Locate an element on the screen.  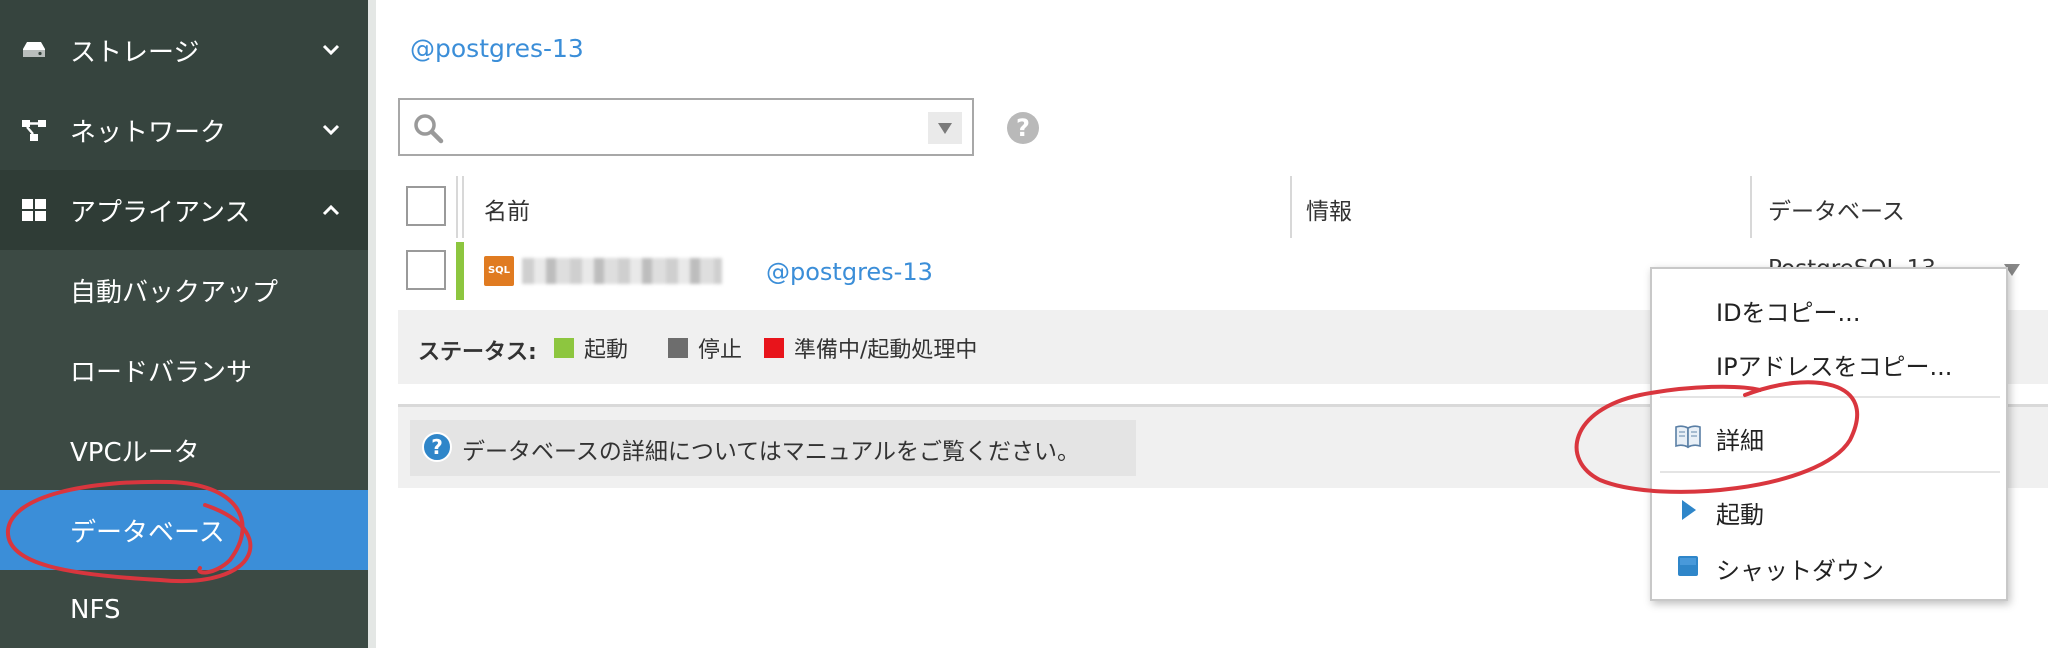
triangle-down-icon is located at coordinates (945, 128).